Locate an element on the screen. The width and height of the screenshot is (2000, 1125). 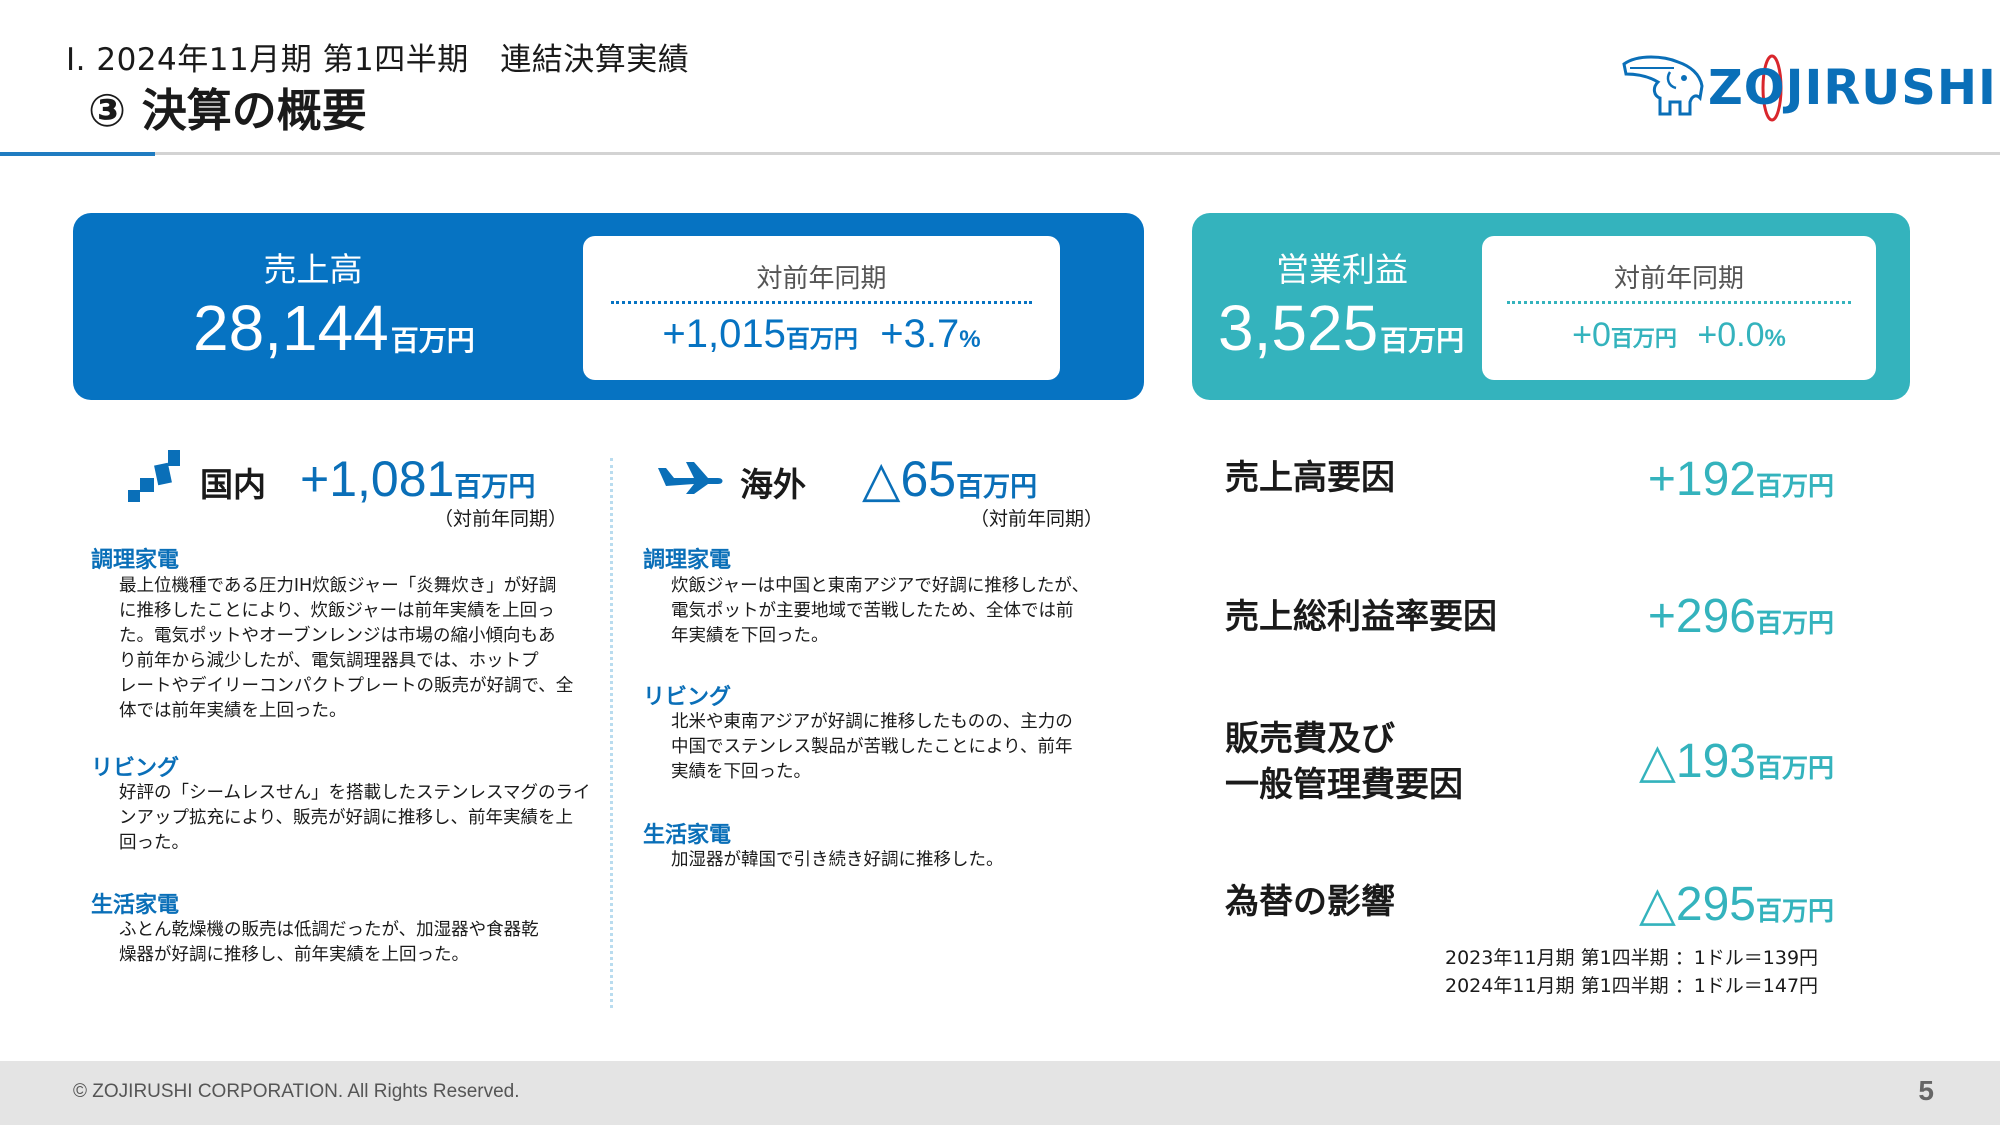
sales-yoy-divider is located at coordinates (821, 302).